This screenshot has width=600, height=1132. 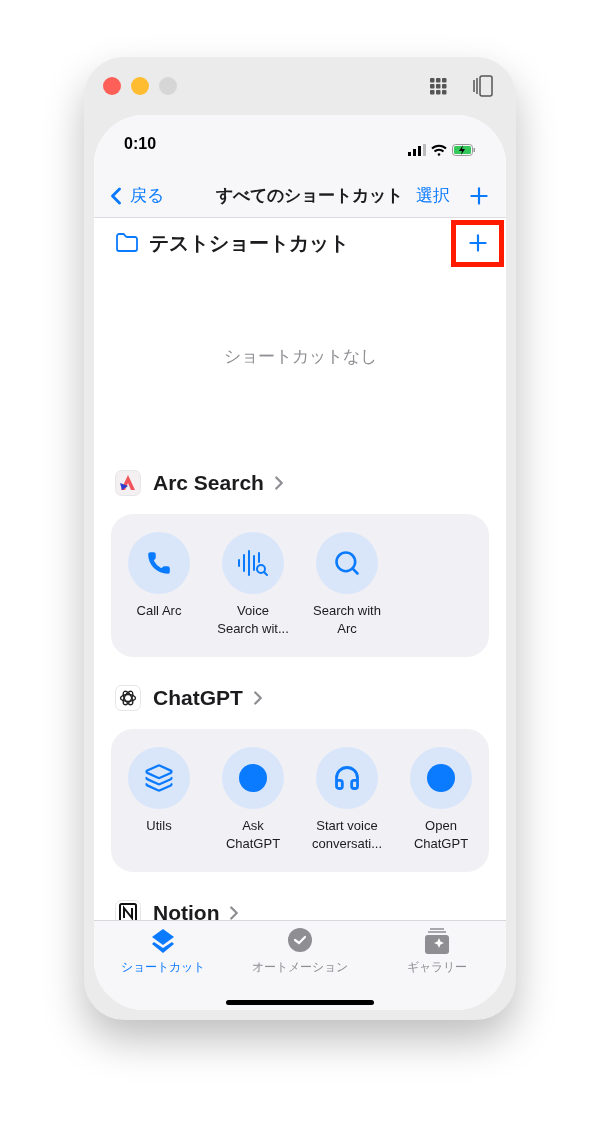 What do you see at coordinates (347, 620) in the screenshot?
I see `shortcut-label: Search with Arc` at bounding box center [347, 620].